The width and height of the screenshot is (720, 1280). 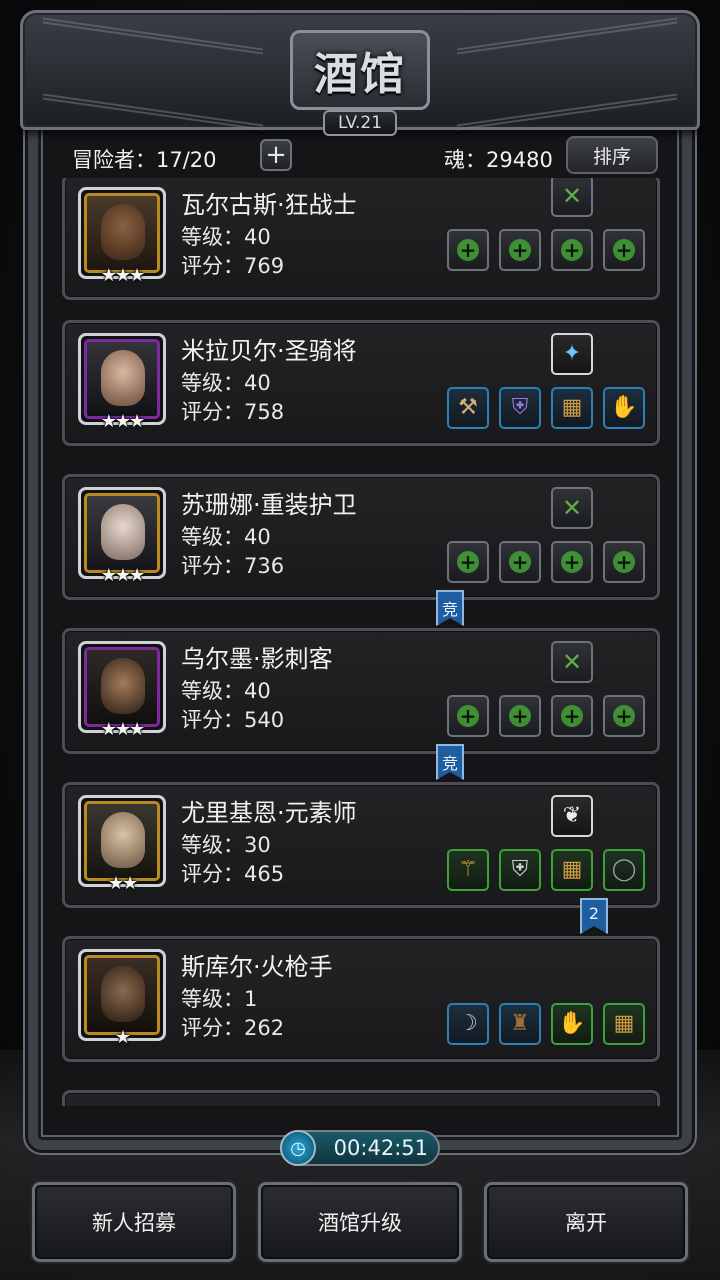 I want to click on scythe-icon: ☽, so click(x=468, y=1023).